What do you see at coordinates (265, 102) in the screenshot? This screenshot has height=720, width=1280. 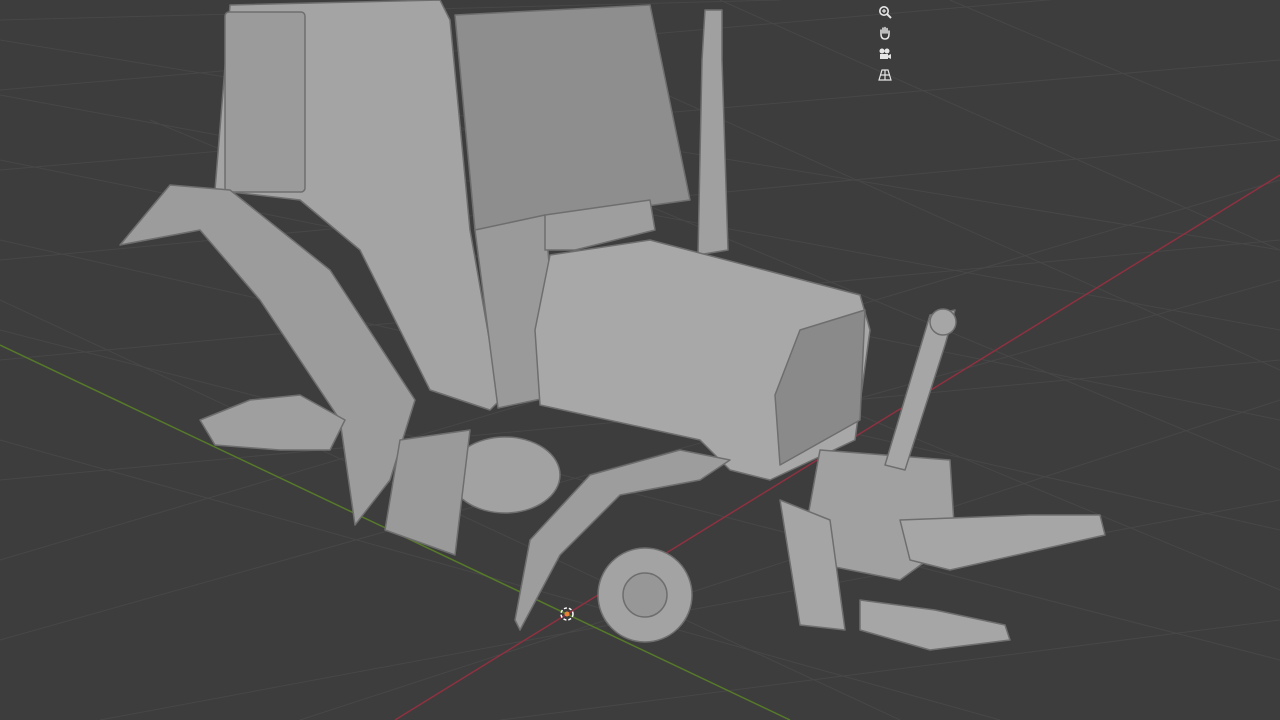 I see `side-window` at bounding box center [265, 102].